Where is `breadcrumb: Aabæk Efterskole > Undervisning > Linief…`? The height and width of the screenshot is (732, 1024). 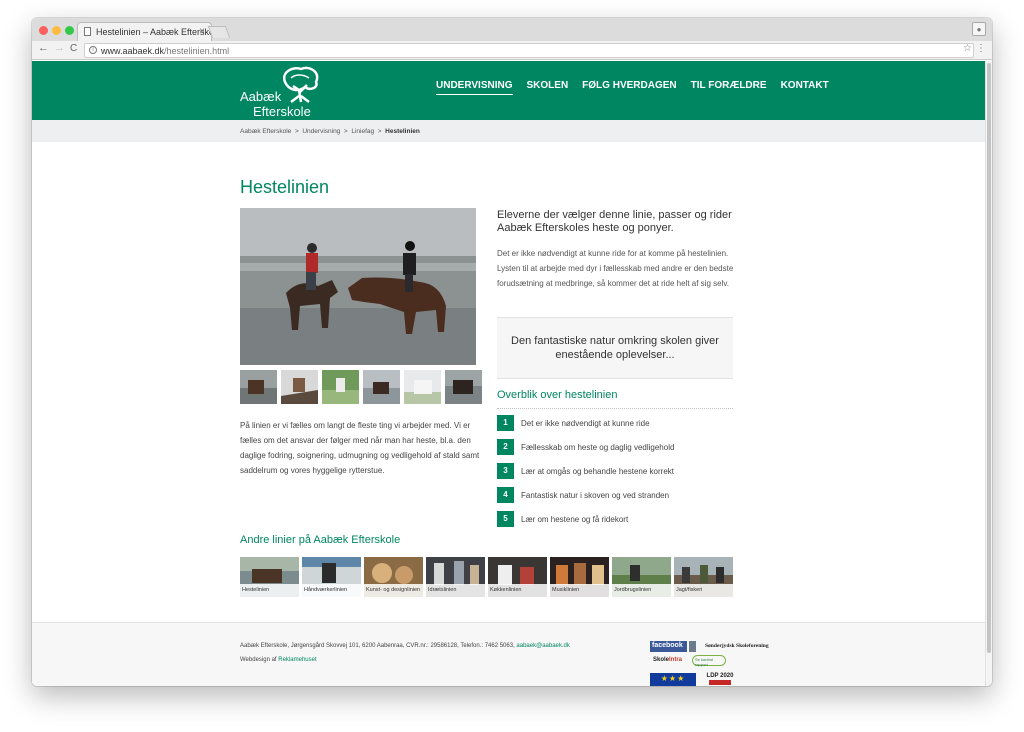
breadcrumb: Aabæk Efterskole > Undervisning > Linief… is located at coordinates (330, 131).